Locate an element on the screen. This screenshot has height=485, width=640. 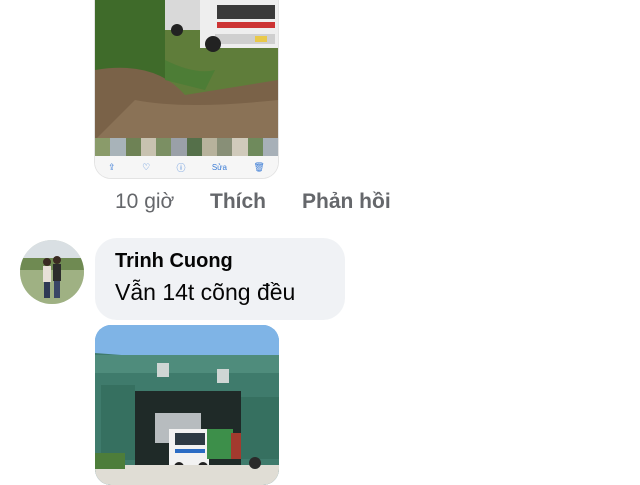
post-actions: 10 giờ Thích Phản hồi is located at coordinates (253, 202).